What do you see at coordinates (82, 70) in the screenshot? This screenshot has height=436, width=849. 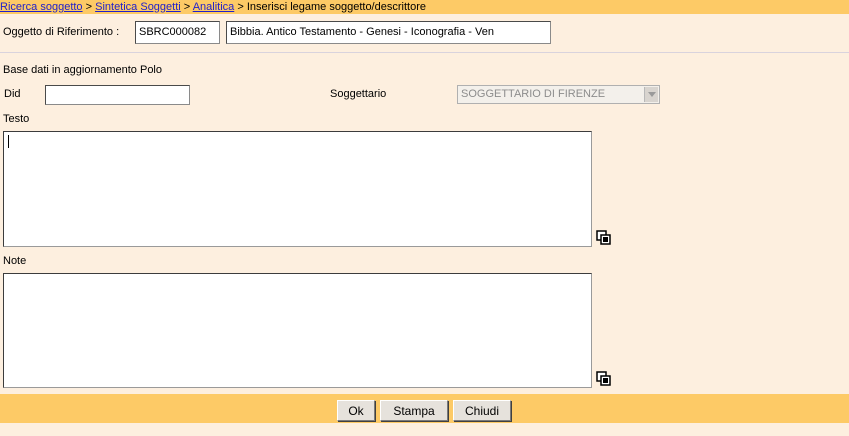 I see `section-title: Base dati in aggiornamento Polo` at bounding box center [82, 70].